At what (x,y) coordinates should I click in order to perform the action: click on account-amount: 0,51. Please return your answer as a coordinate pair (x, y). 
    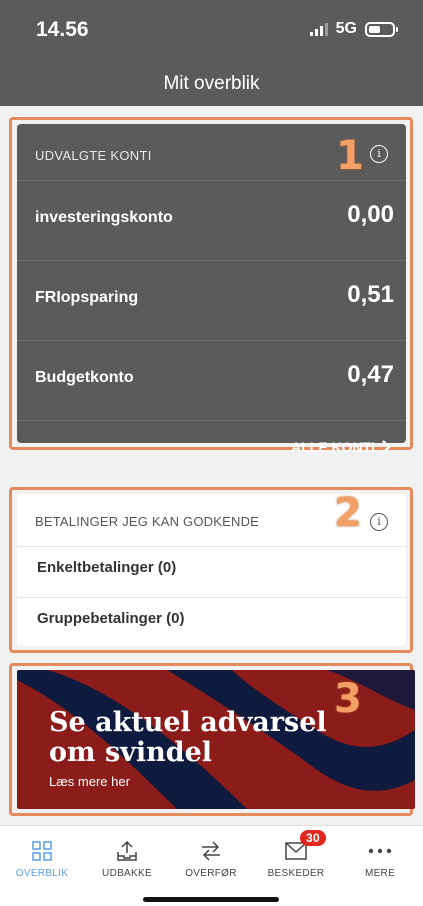
    Looking at the image, I should click on (370, 294).